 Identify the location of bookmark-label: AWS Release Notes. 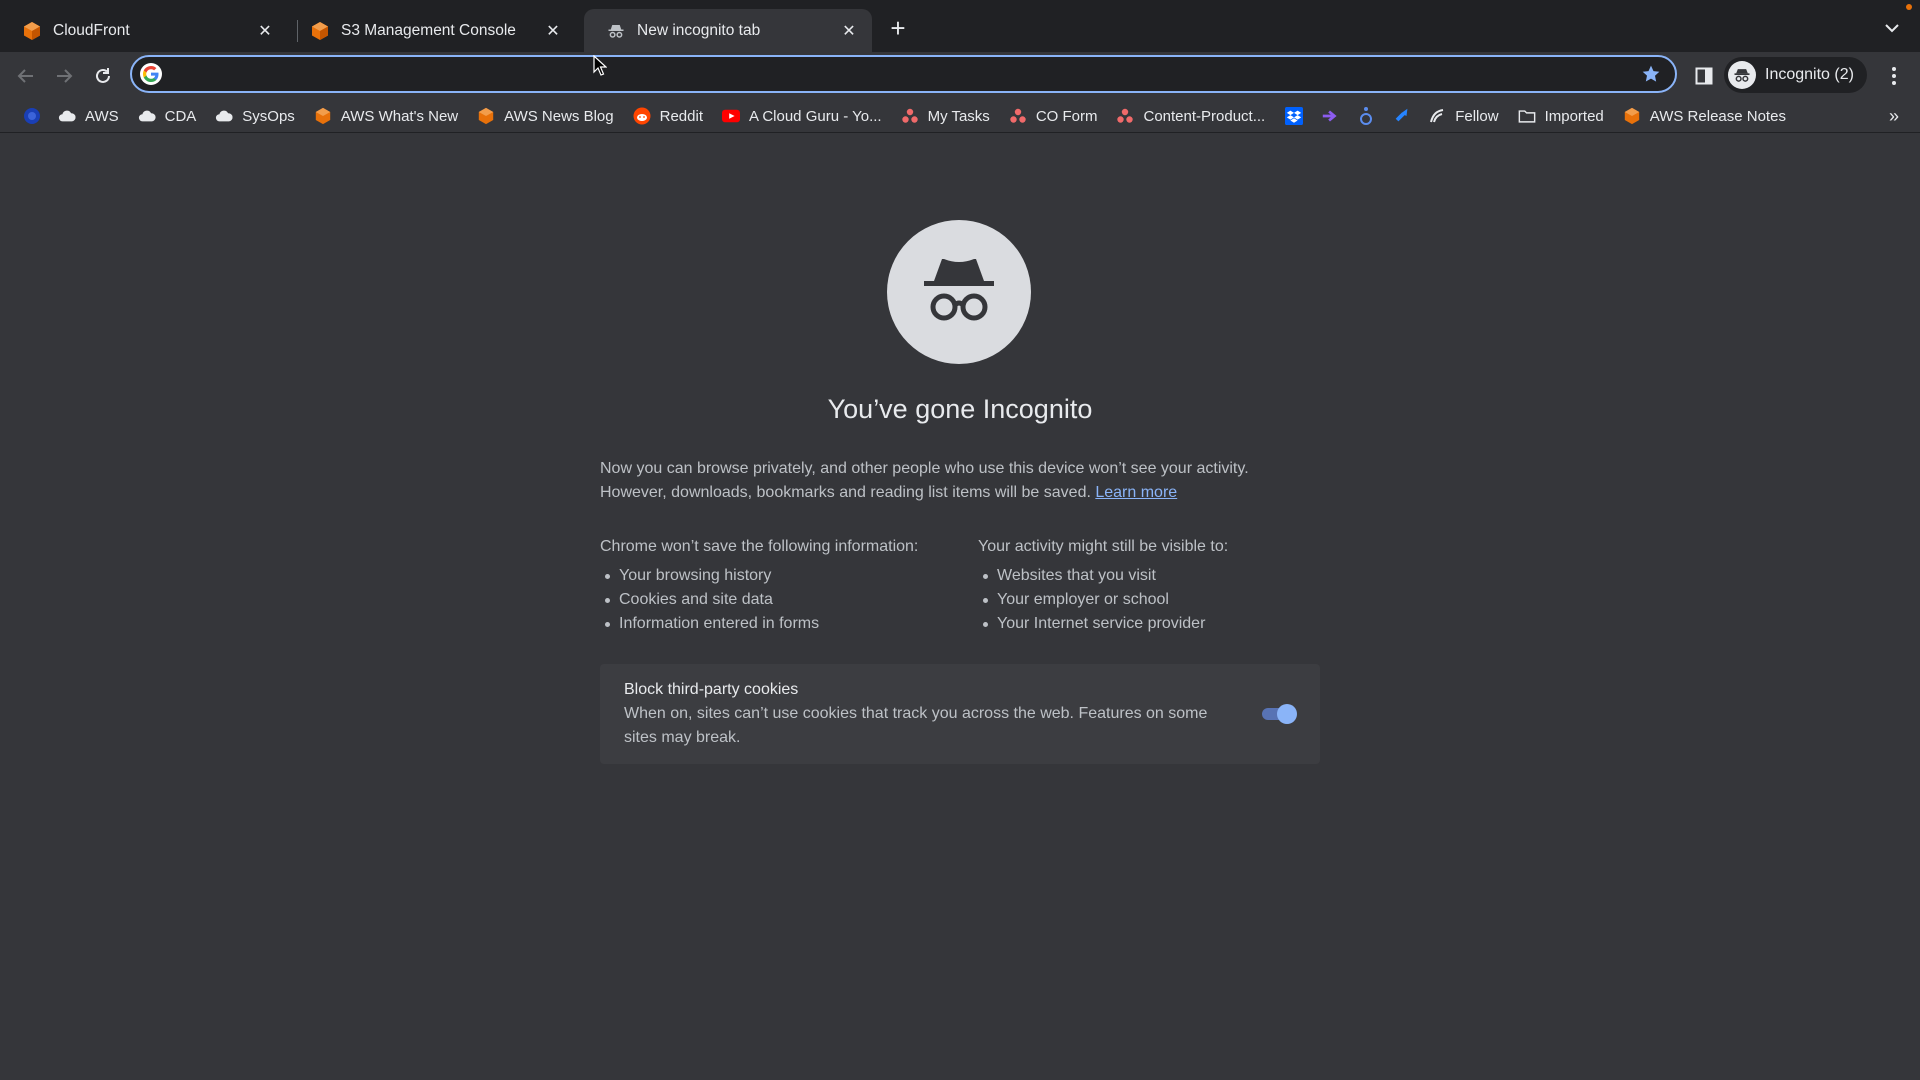
(1717, 116).